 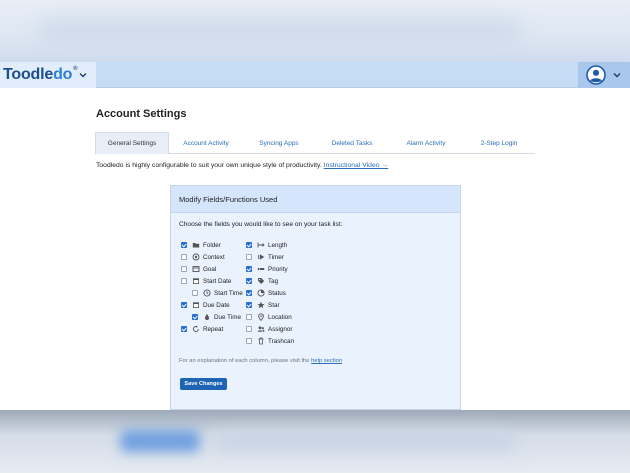 I want to click on field-label: Location, so click(x=280, y=317).